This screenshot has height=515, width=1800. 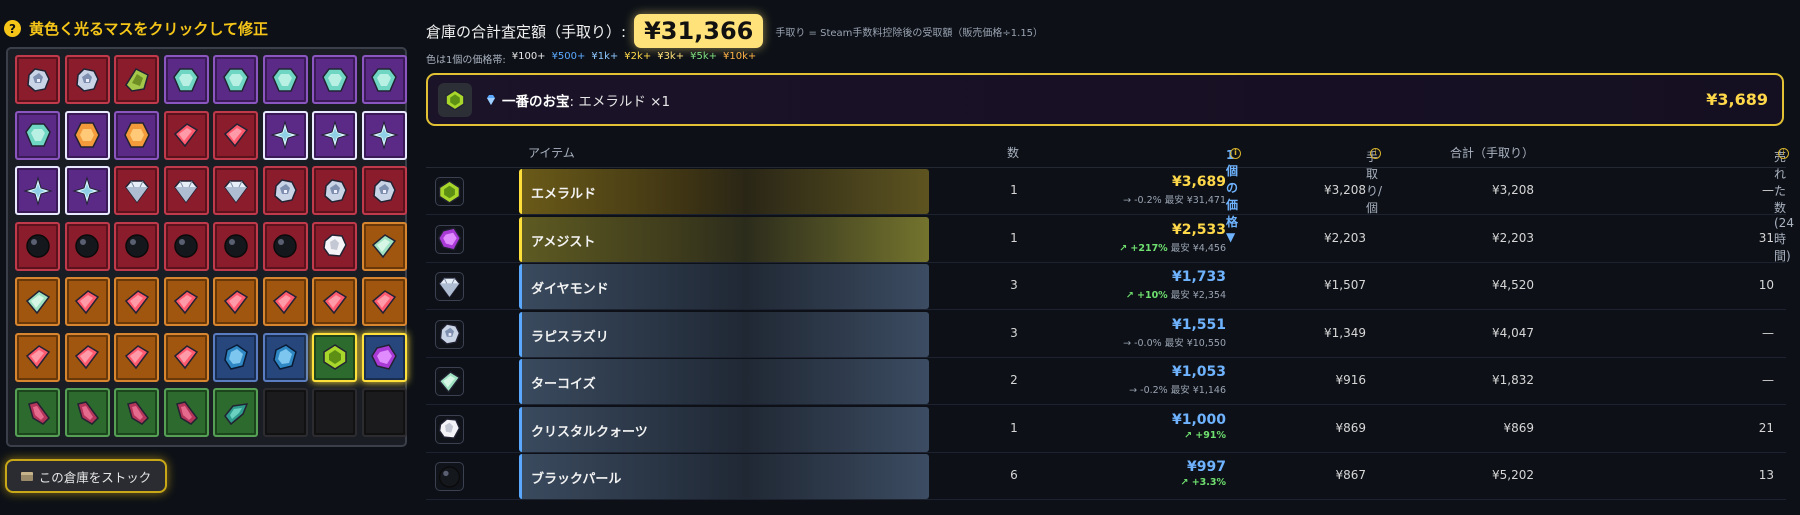 I want to click on item-price-sub: → -0.2% 最安 ¥1,146, so click(x=1177, y=389).